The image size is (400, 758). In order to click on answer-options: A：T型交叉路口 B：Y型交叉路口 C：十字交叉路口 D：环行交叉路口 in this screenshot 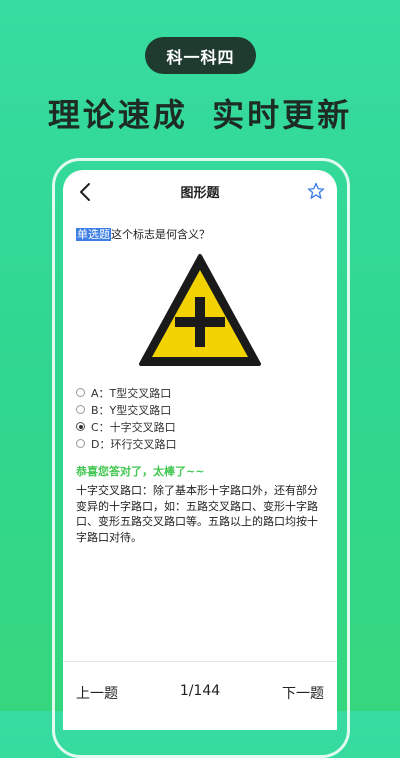, I will do `click(126, 418)`.